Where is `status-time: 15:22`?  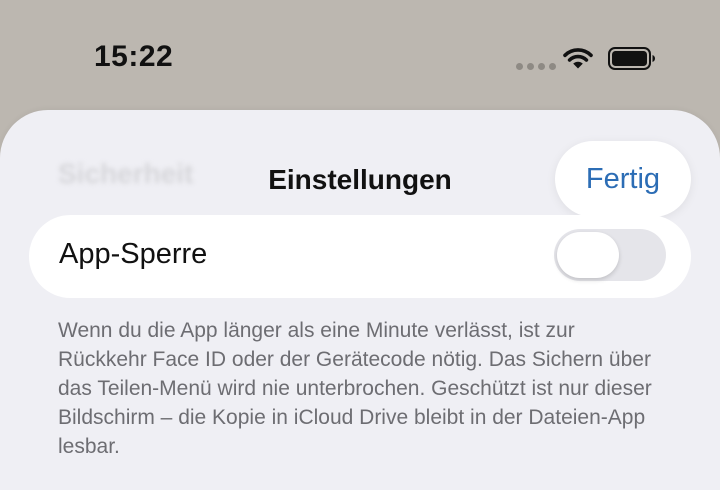 status-time: 15:22 is located at coordinates (134, 56).